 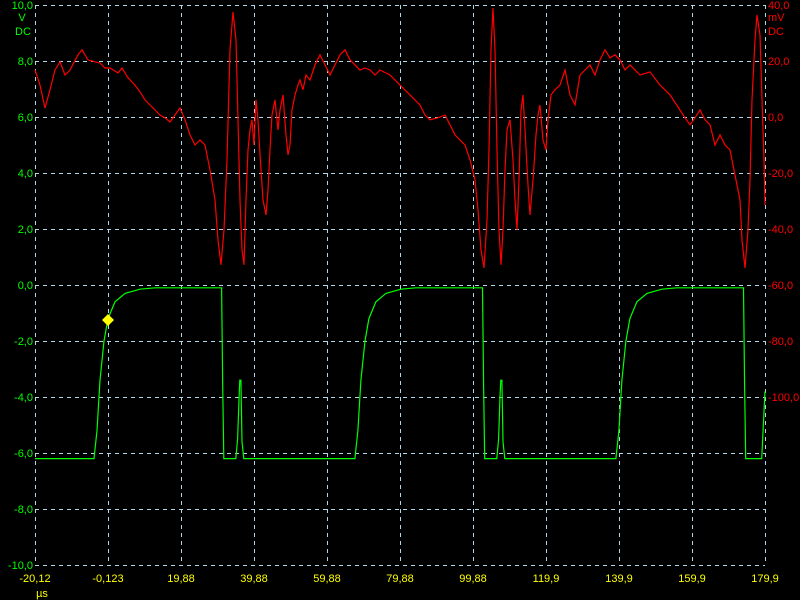 What do you see at coordinates (34, 579) in the screenshot?
I see `x-tick-label: -20,12` at bounding box center [34, 579].